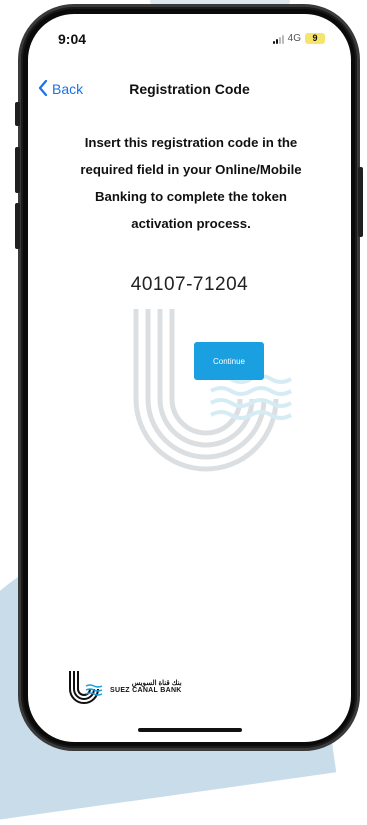  I want to click on bank-name: بنك قناة السويس SUEZ CANAL BANK, so click(146, 687).